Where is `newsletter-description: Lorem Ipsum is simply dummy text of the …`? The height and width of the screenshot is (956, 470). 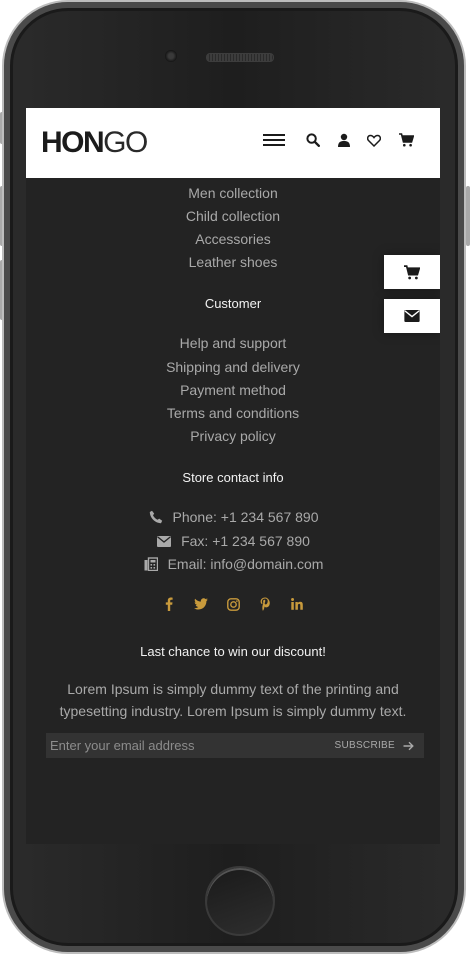
newsletter-description: Lorem Ipsum is simply dummy text of the … is located at coordinates (233, 700).